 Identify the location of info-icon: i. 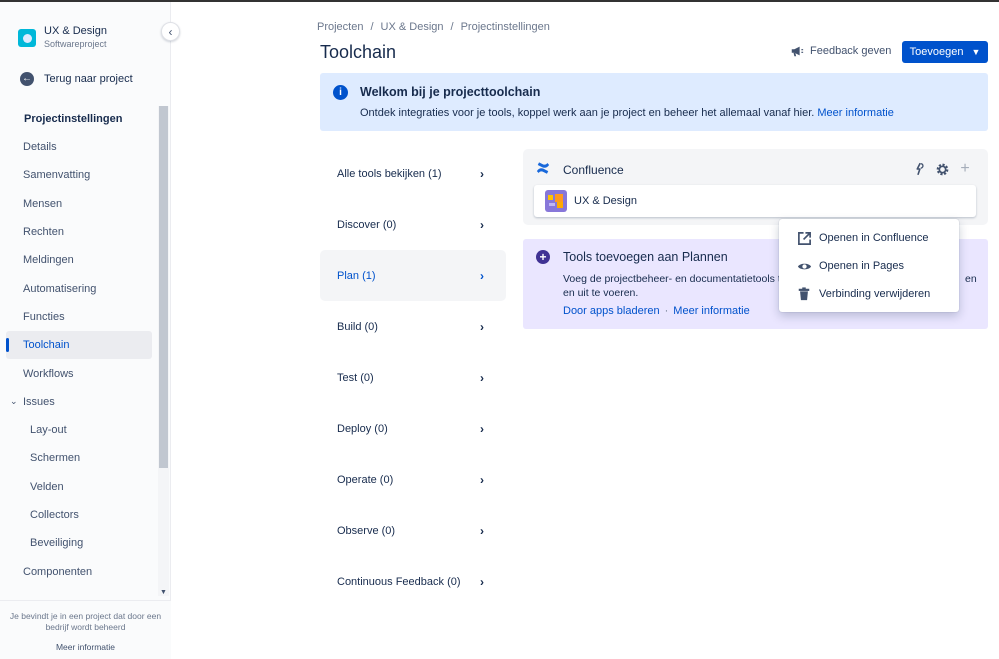
(340, 92).